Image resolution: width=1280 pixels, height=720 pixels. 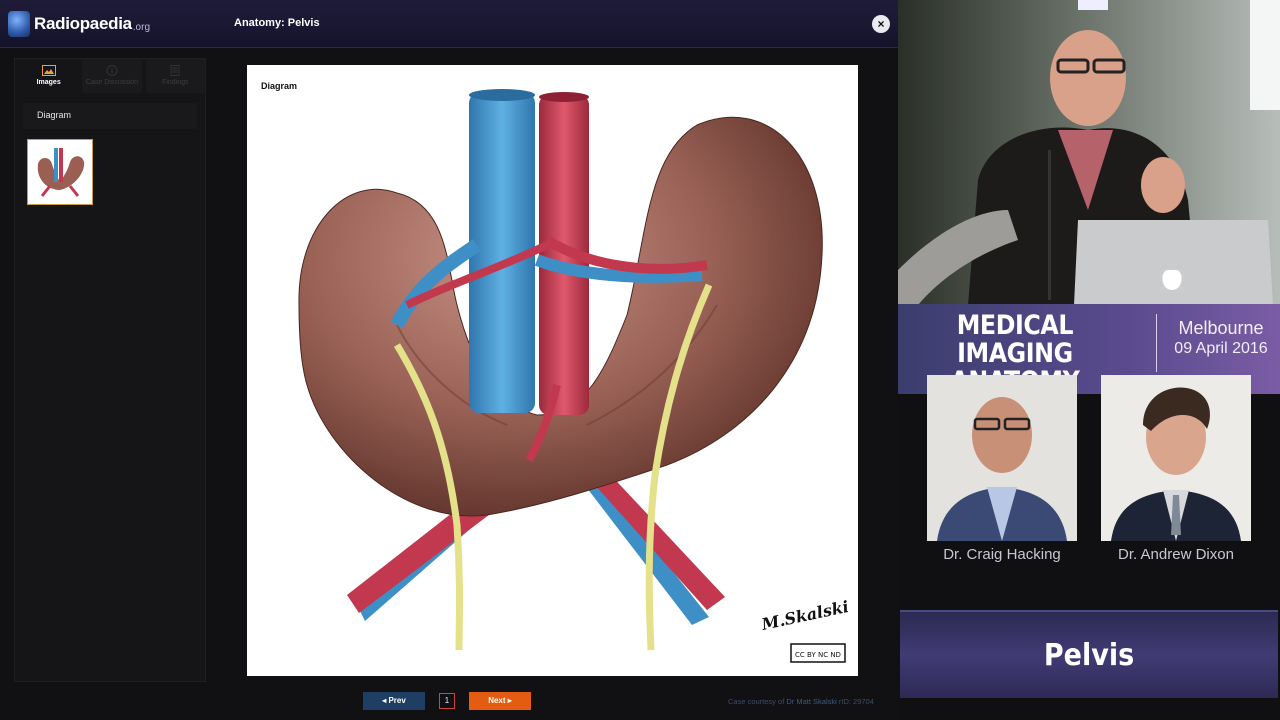 I want to click on tab-findings: Findings, so click(x=175, y=76).